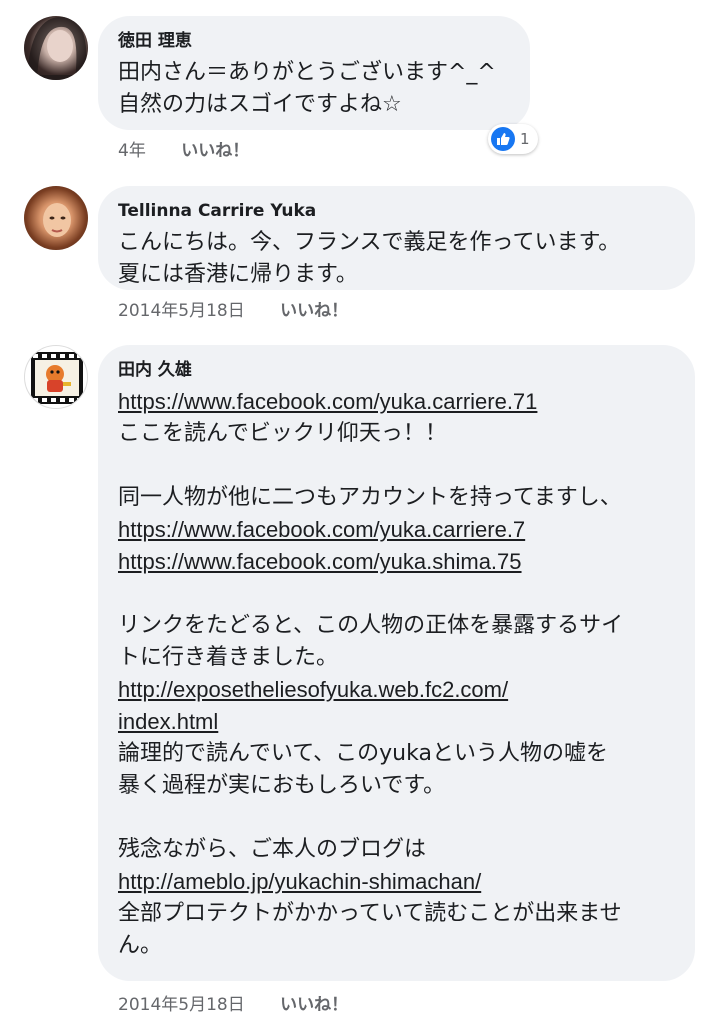 This screenshot has width=709, height=1024. Describe the element at coordinates (396, 690) in the screenshot. I see `comment-link: http://exposetheliesofyuka.web.fc2.com/` at that location.